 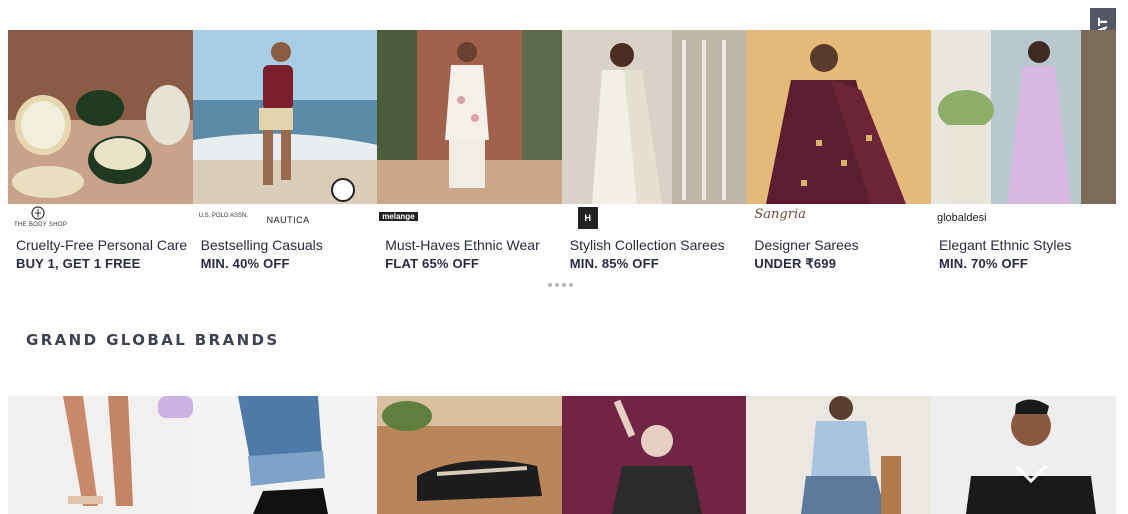 What do you see at coordinates (838, 220) in the screenshot?
I see `brand-logo-sangria: Sangria` at bounding box center [838, 220].